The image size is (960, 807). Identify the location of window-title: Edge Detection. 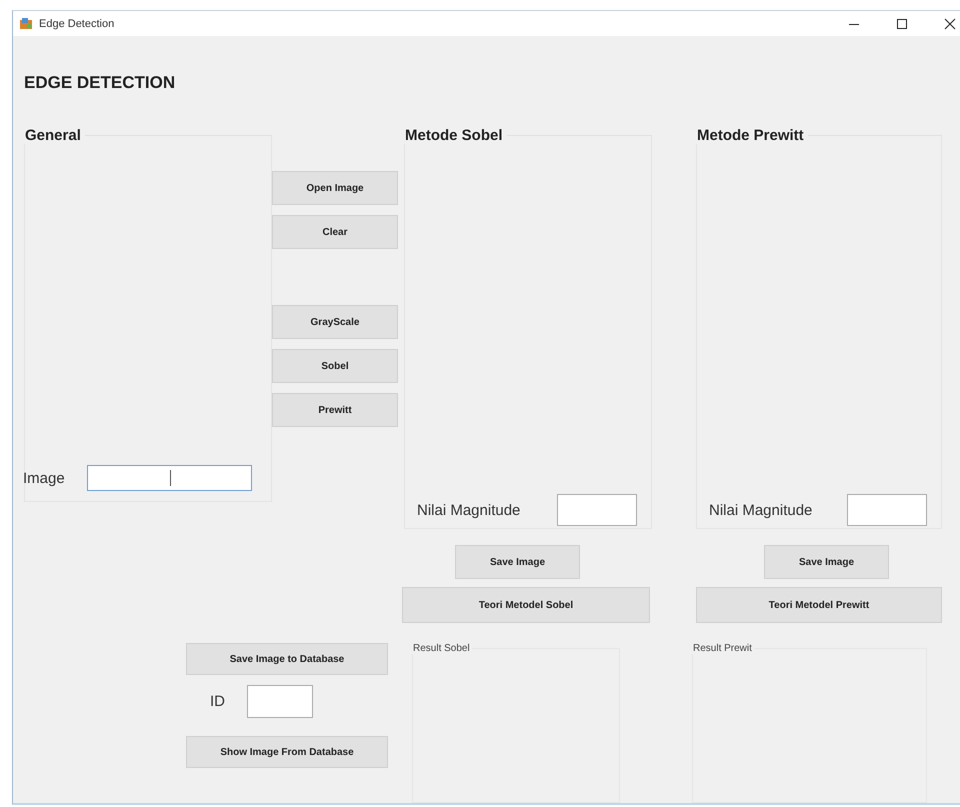
(76, 24).